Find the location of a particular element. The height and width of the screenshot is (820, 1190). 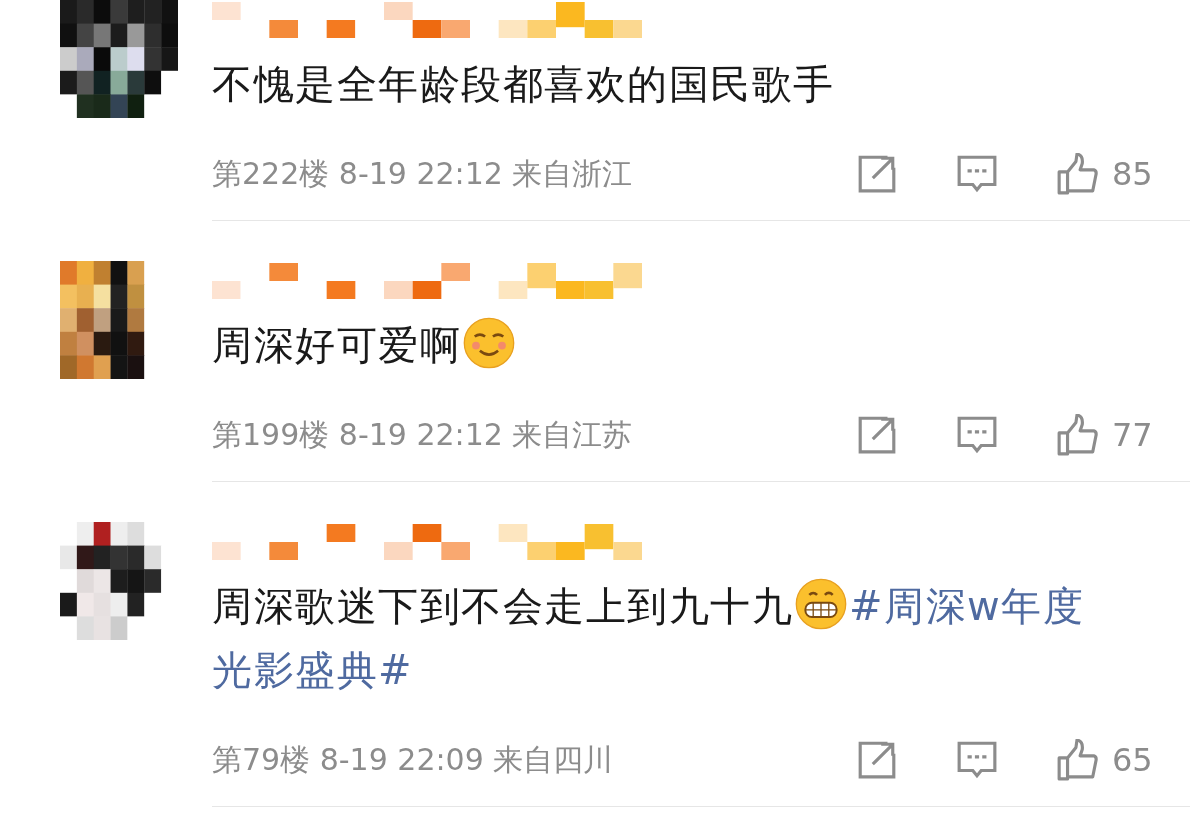

comment-meta: 第222楼 8-19 22:12 来自浙江 is located at coordinates (423, 173).